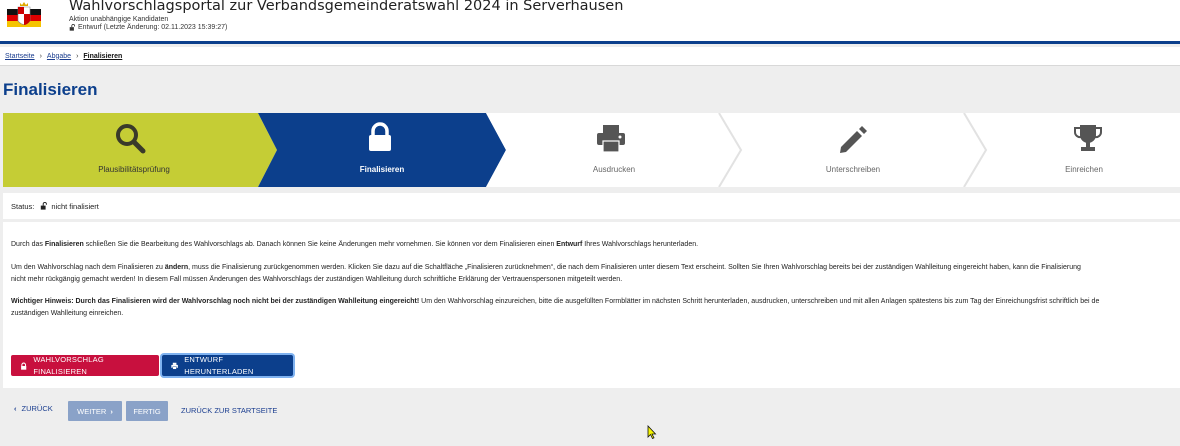 The height and width of the screenshot is (446, 1180). I want to click on breadcrumb: Startseite › Abgabe › Finalisieren, so click(590, 56).